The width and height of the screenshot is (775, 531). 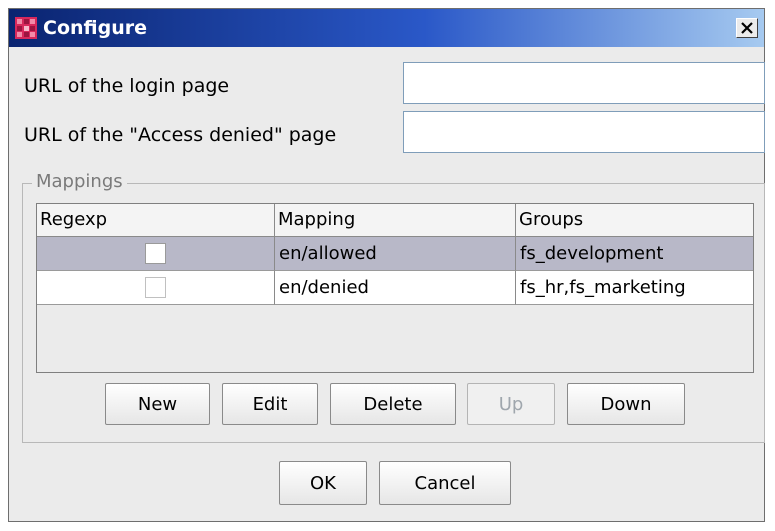 What do you see at coordinates (156, 220) in the screenshot?
I see `column-header-regexp: Regexp` at bounding box center [156, 220].